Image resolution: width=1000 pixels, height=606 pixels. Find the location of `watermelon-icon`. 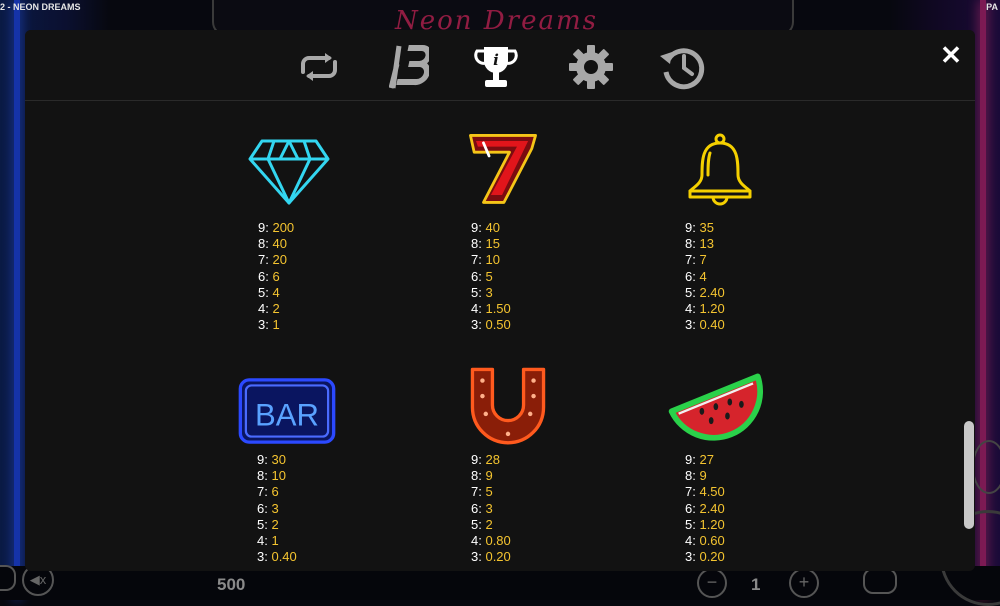

watermelon-icon is located at coordinates (715, 407).